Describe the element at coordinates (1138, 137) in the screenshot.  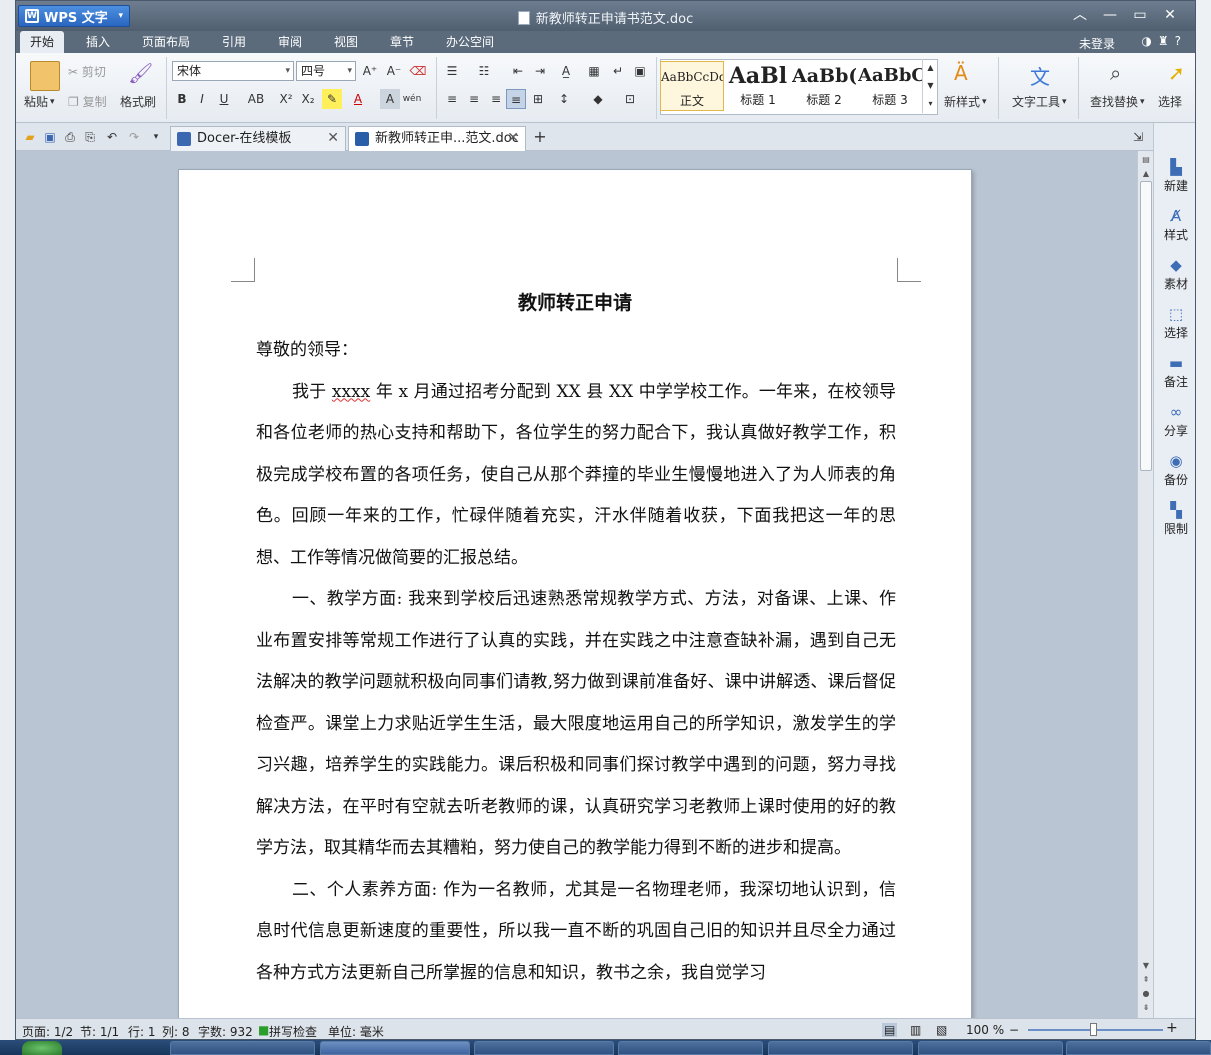
I see `panel-toggle-icon: ⇲` at that location.